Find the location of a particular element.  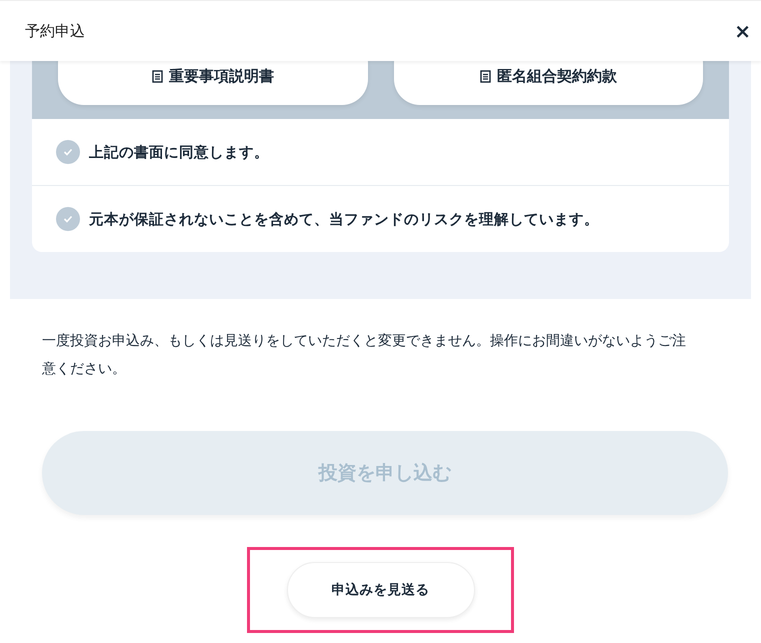

document-button: 重要事項説明書 is located at coordinates (213, 83).